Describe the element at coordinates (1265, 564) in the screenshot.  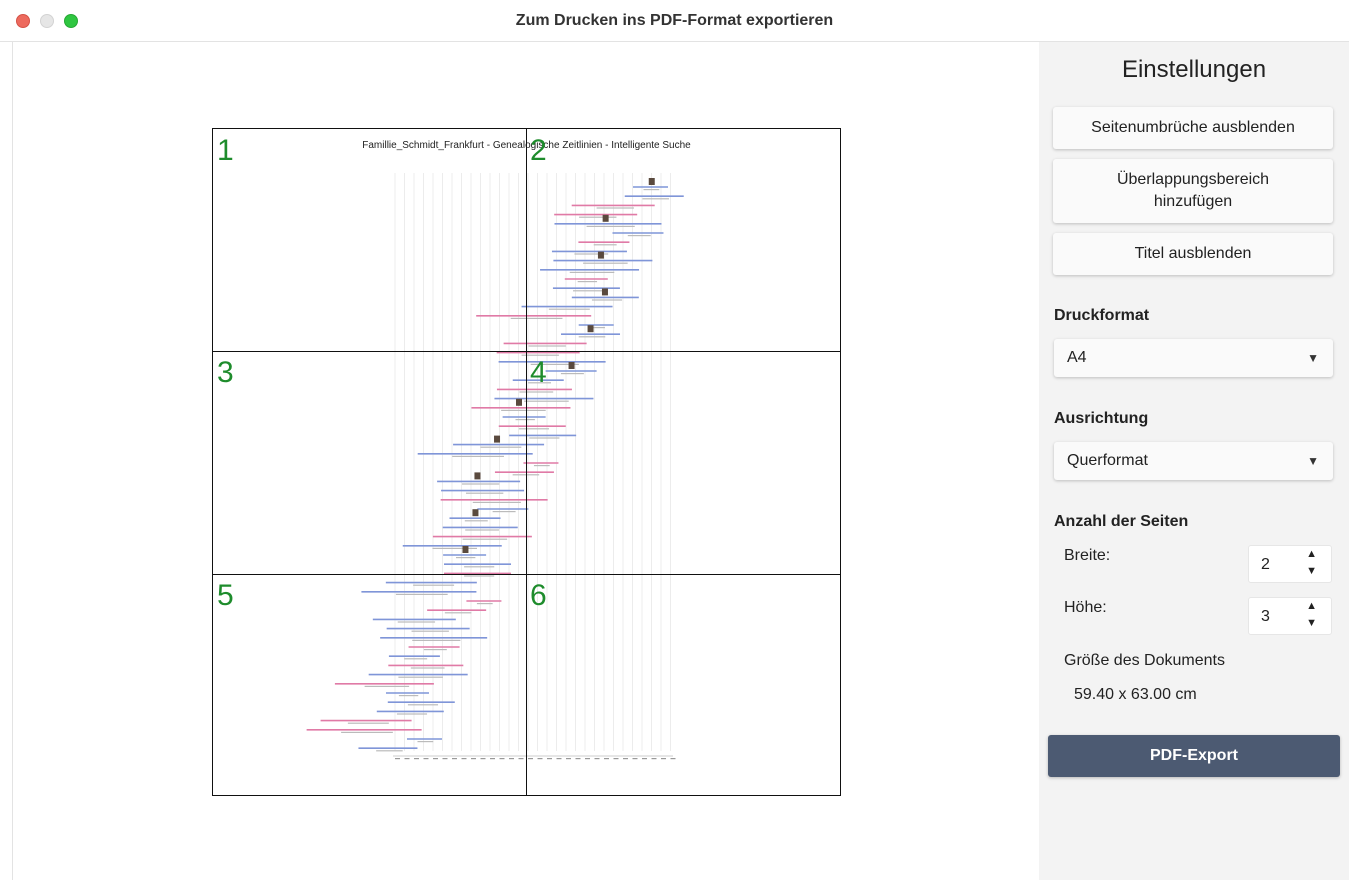
I see `pages-width-value: 2` at that location.